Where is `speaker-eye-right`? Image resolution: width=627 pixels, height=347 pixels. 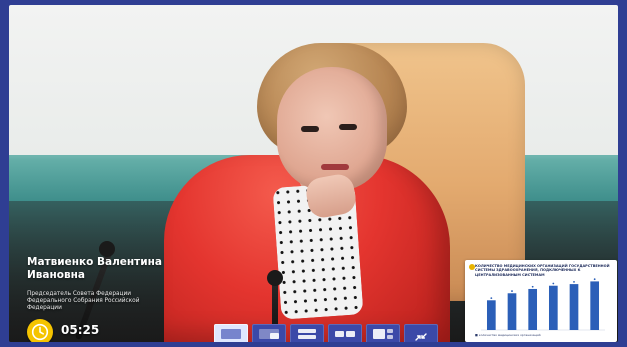
speaker-eye-right is located at coordinates (348, 127).